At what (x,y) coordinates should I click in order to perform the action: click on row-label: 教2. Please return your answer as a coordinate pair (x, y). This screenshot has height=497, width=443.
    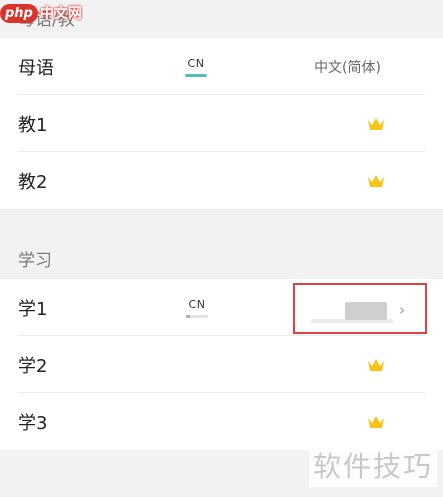
    Looking at the image, I should click on (33, 182).